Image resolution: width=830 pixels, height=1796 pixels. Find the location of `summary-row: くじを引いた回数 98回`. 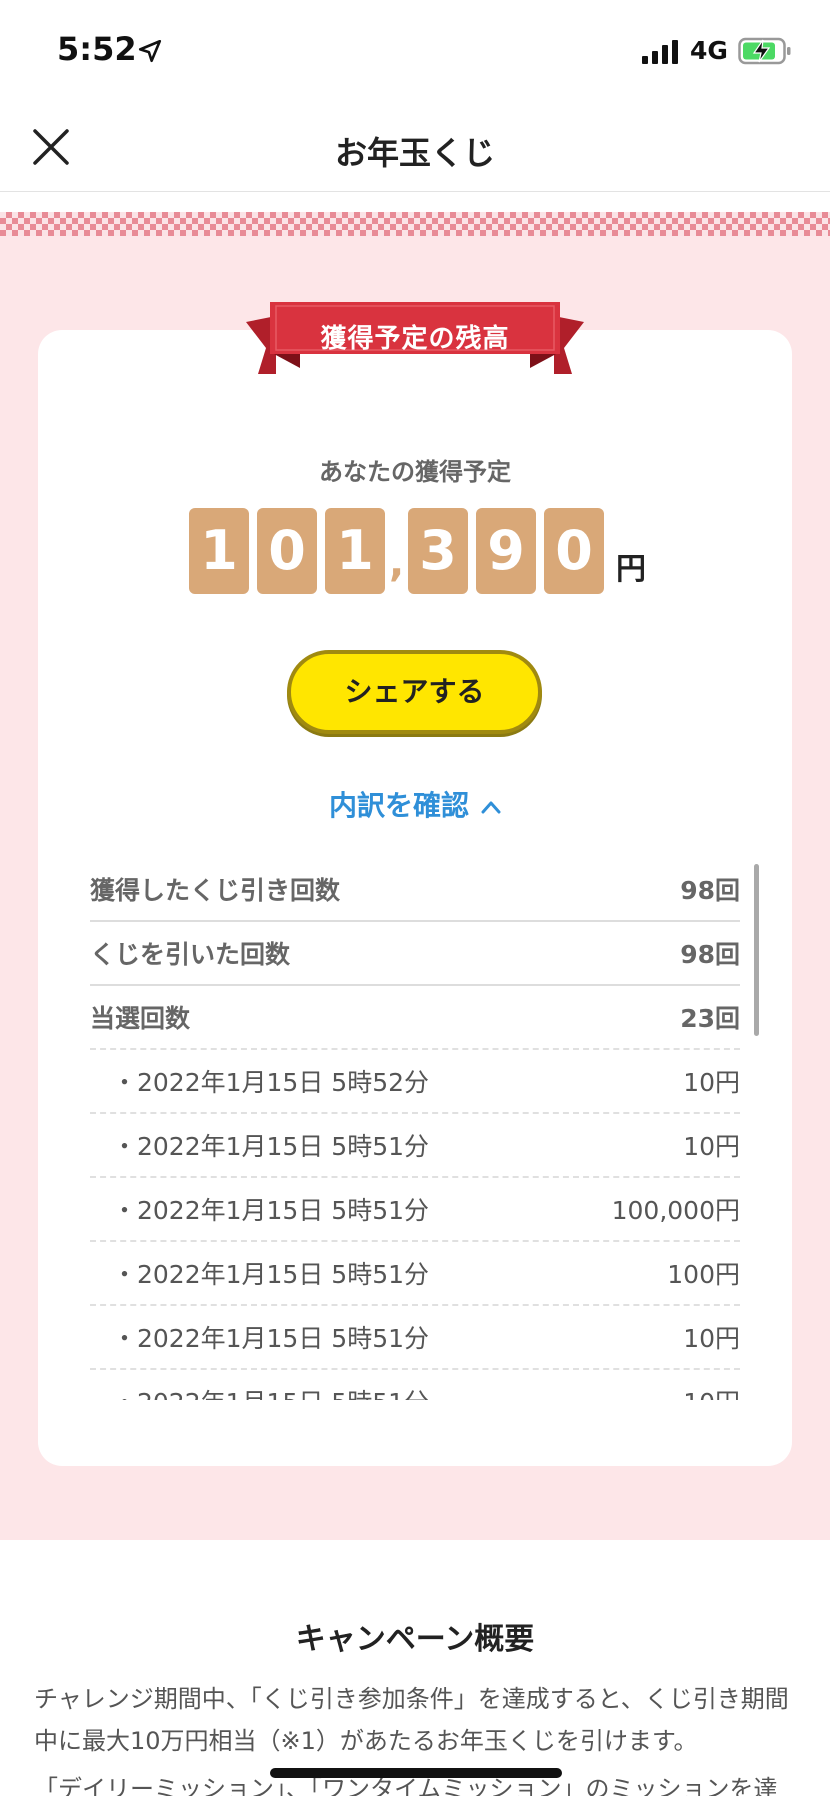

summary-row: くじを引いた回数 98回 is located at coordinates (415, 954).